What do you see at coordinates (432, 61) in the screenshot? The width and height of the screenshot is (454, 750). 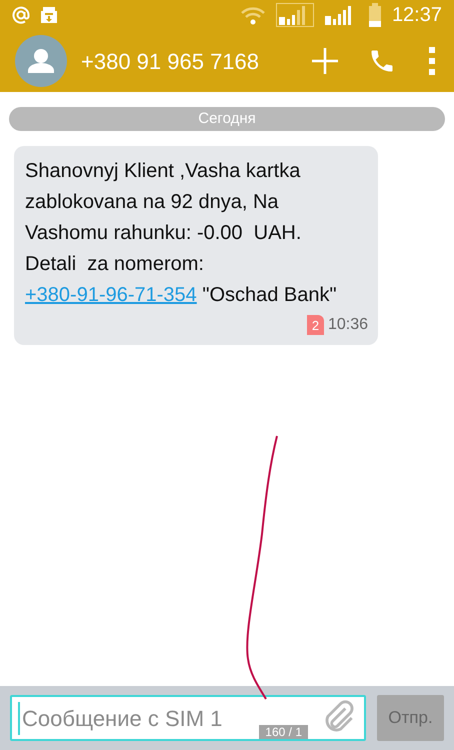 I see `more-icon` at bounding box center [432, 61].